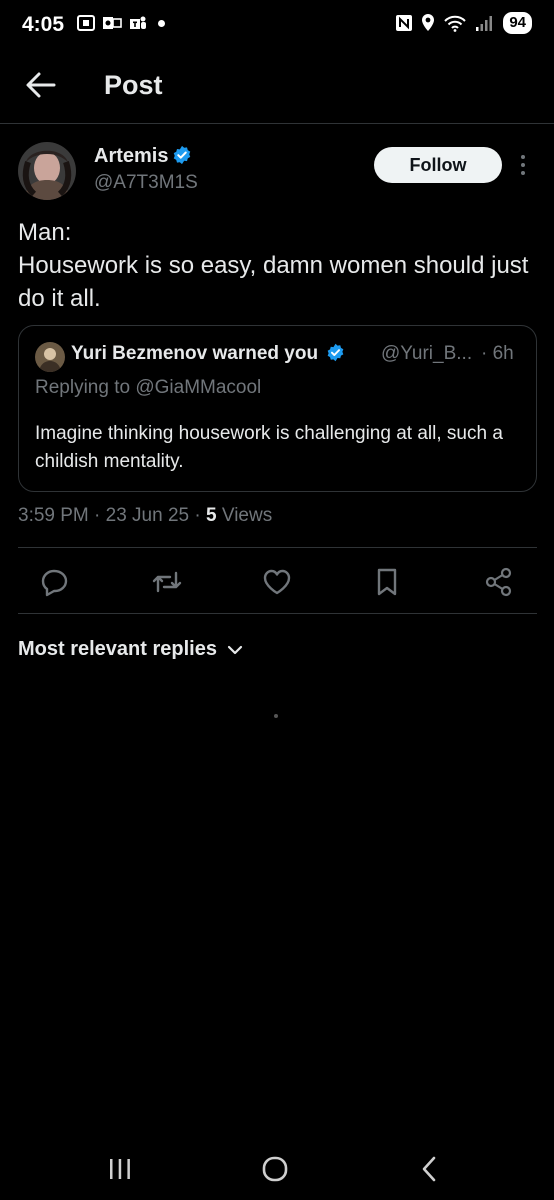 The image size is (554, 1200). I want to click on replies-sort-dropdown: Most relevant replies, so click(130, 649).